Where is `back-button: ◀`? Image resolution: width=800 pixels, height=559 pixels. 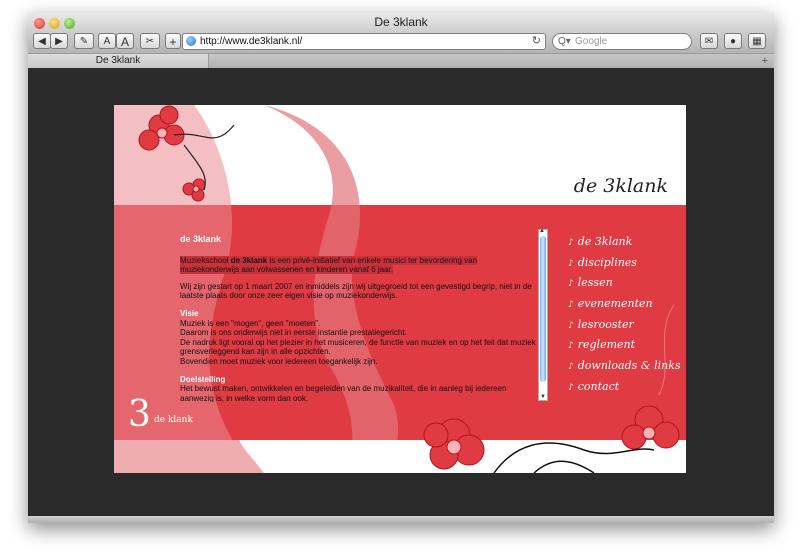 back-button: ◀ is located at coordinates (42, 41).